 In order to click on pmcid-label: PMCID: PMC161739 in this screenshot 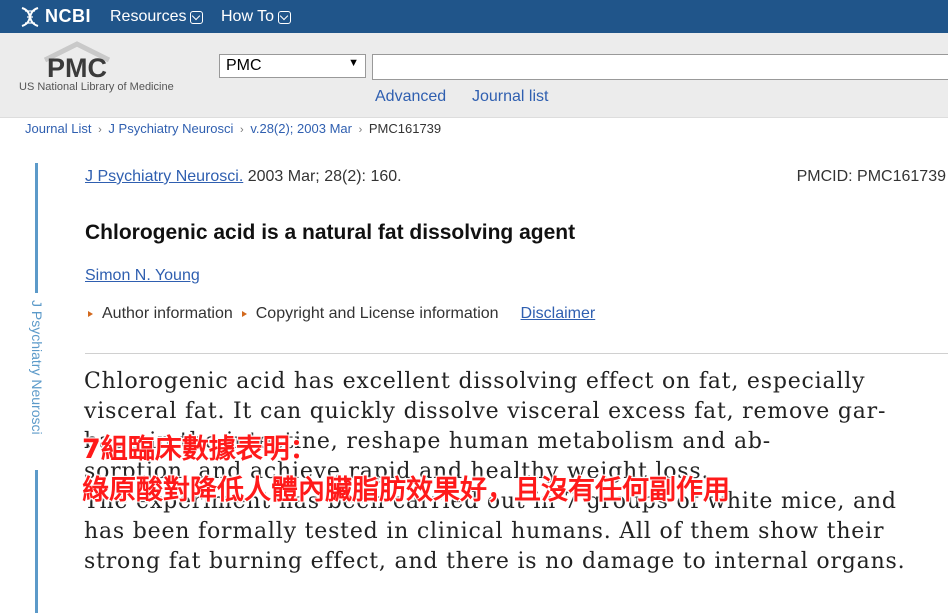, I will do `click(871, 176)`.